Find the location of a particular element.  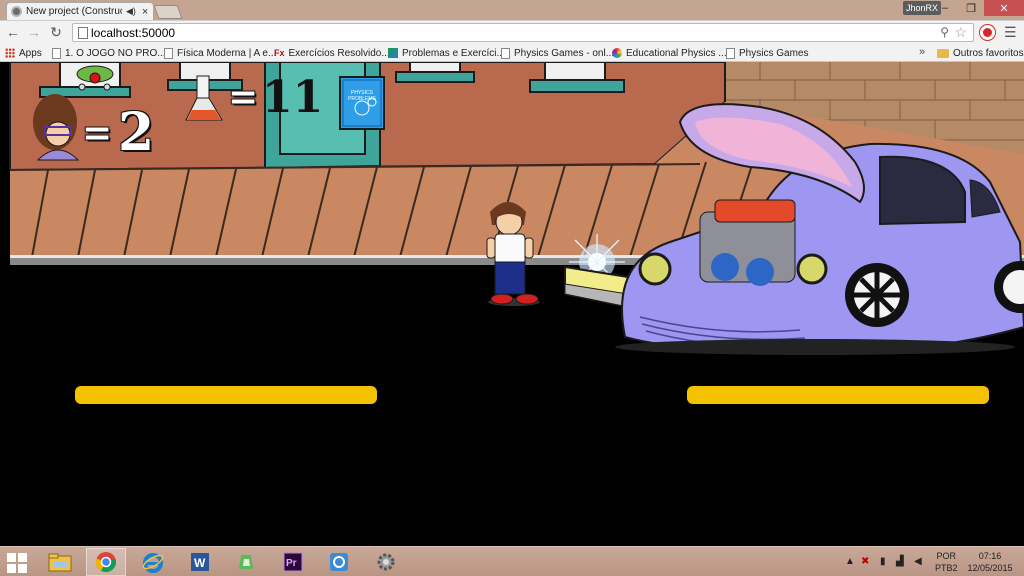

new-tab-button is located at coordinates (168, 12).